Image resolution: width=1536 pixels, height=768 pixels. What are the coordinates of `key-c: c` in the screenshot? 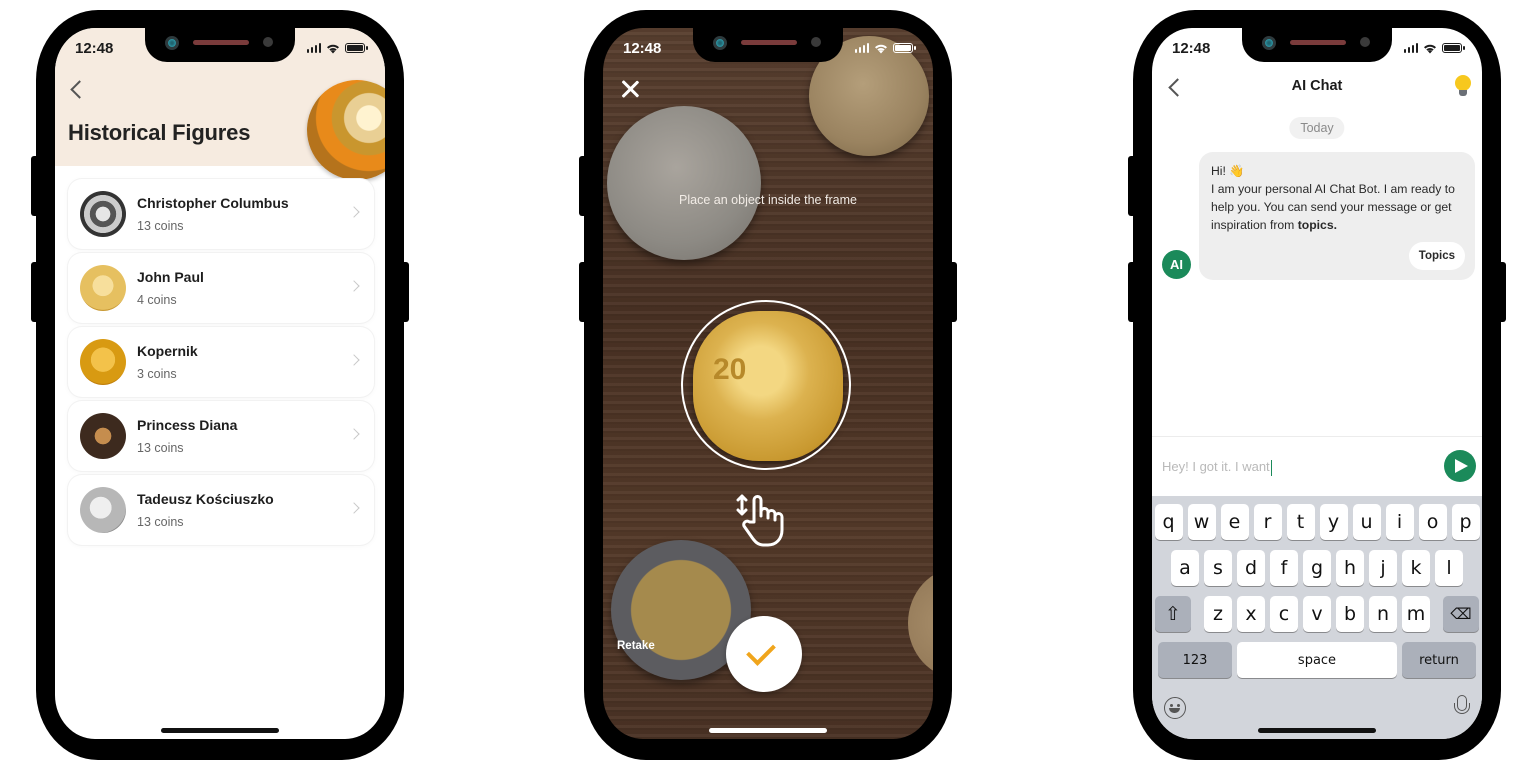 It's located at (1284, 614).